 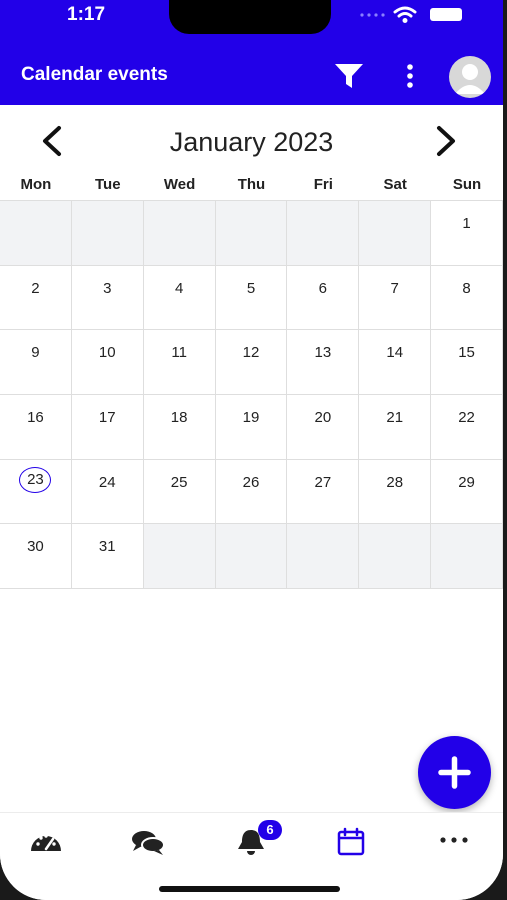 I want to click on more-vertical-icon, so click(x=410, y=76).